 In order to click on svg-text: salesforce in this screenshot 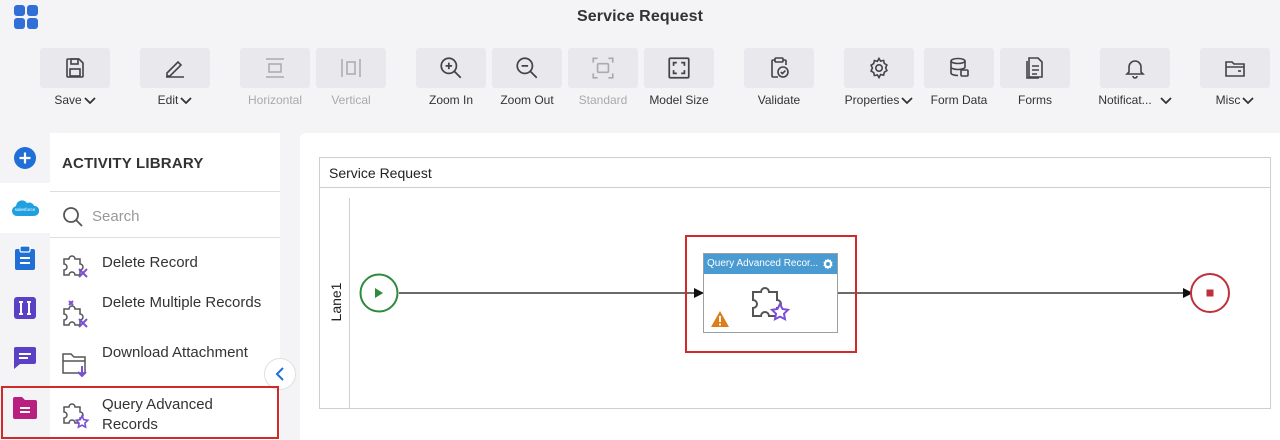, I will do `click(25, 209)`.